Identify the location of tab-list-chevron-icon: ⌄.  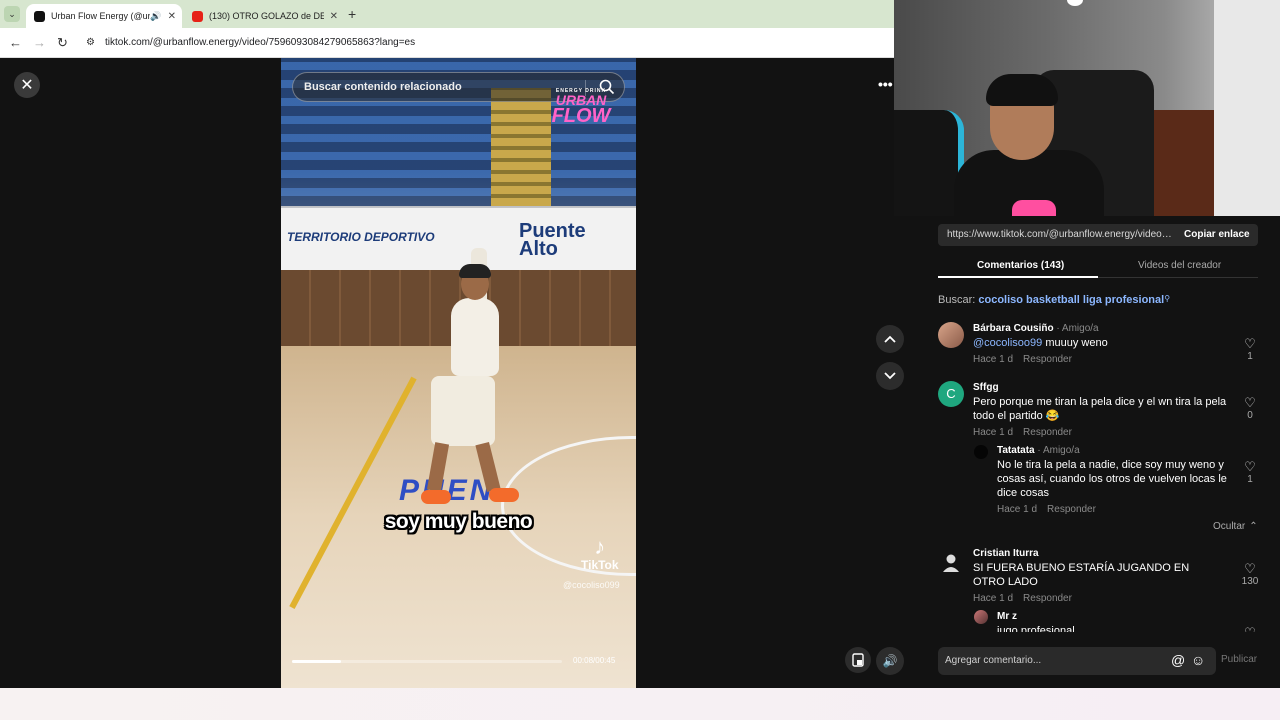
(12, 14).